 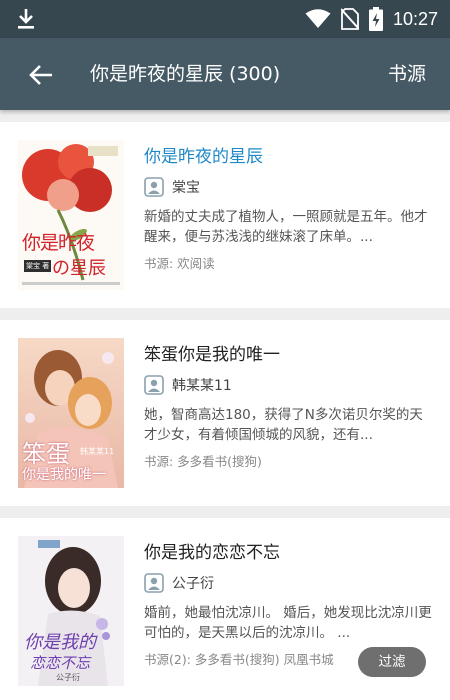 I want to click on book-source-button: 书源, so click(x=407, y=74).